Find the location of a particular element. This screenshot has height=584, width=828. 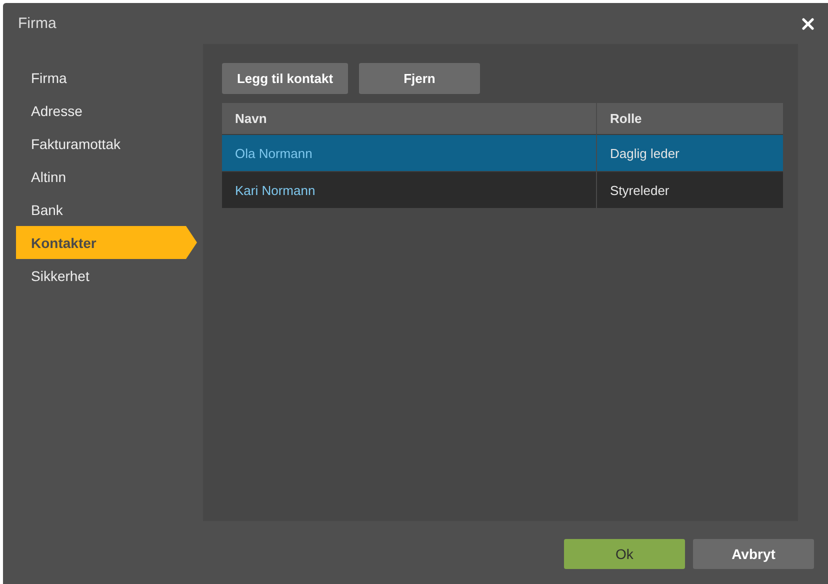

sidebar-item: Altinn is located at coordinates (100, 176).